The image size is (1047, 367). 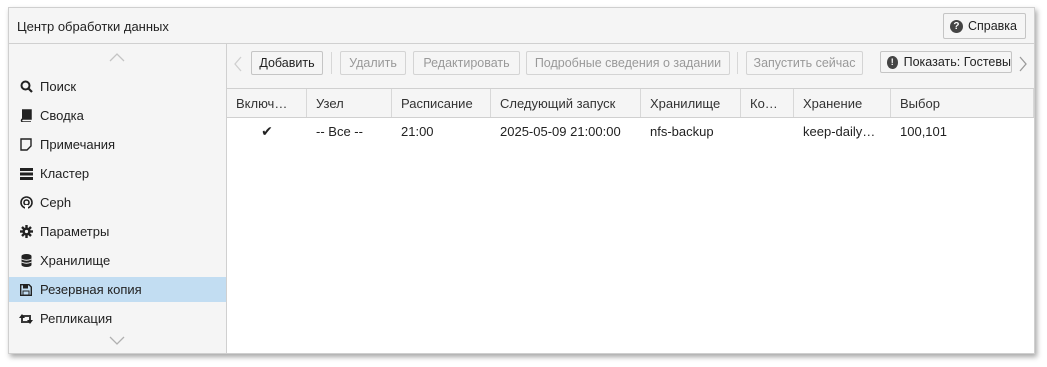 What do you see at coordinates (992, 26) in the screenshot?
I see `help-button-label: Справка` at bounding box center [992, 26].